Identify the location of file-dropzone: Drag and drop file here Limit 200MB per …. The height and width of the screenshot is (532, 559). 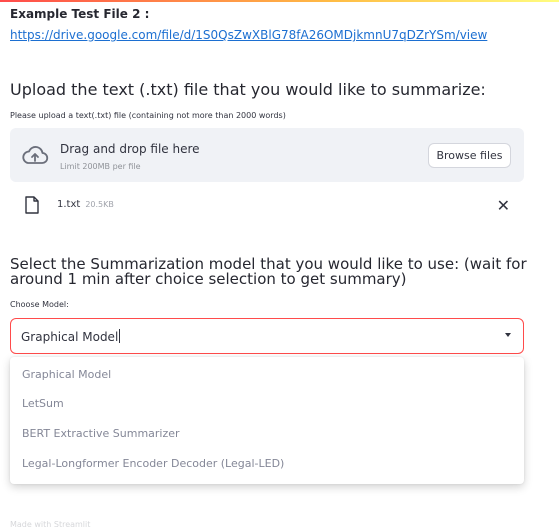
(267, 155).